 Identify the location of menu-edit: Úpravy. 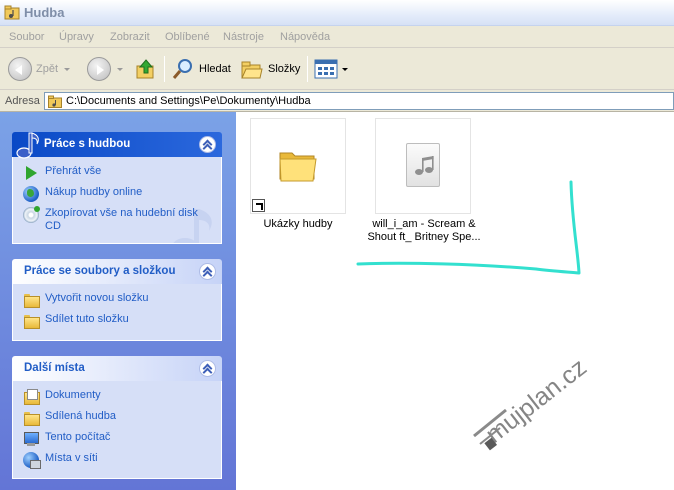
(76, 37).